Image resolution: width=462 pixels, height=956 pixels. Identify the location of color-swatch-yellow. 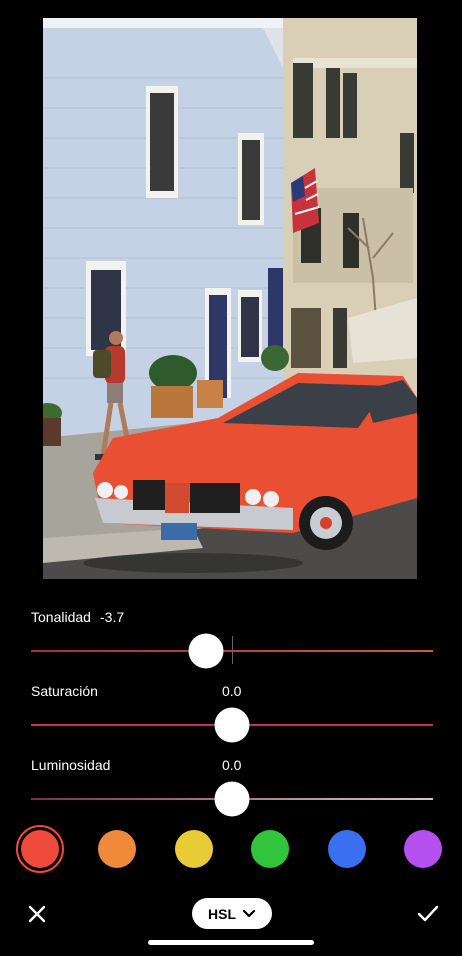
(194, 849).